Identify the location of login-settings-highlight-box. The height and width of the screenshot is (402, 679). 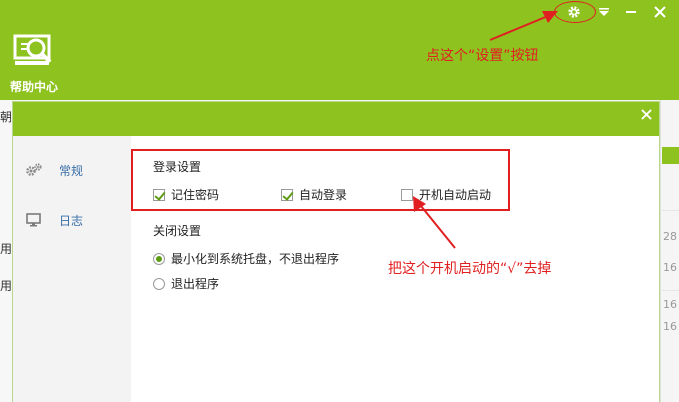
(320, 180).